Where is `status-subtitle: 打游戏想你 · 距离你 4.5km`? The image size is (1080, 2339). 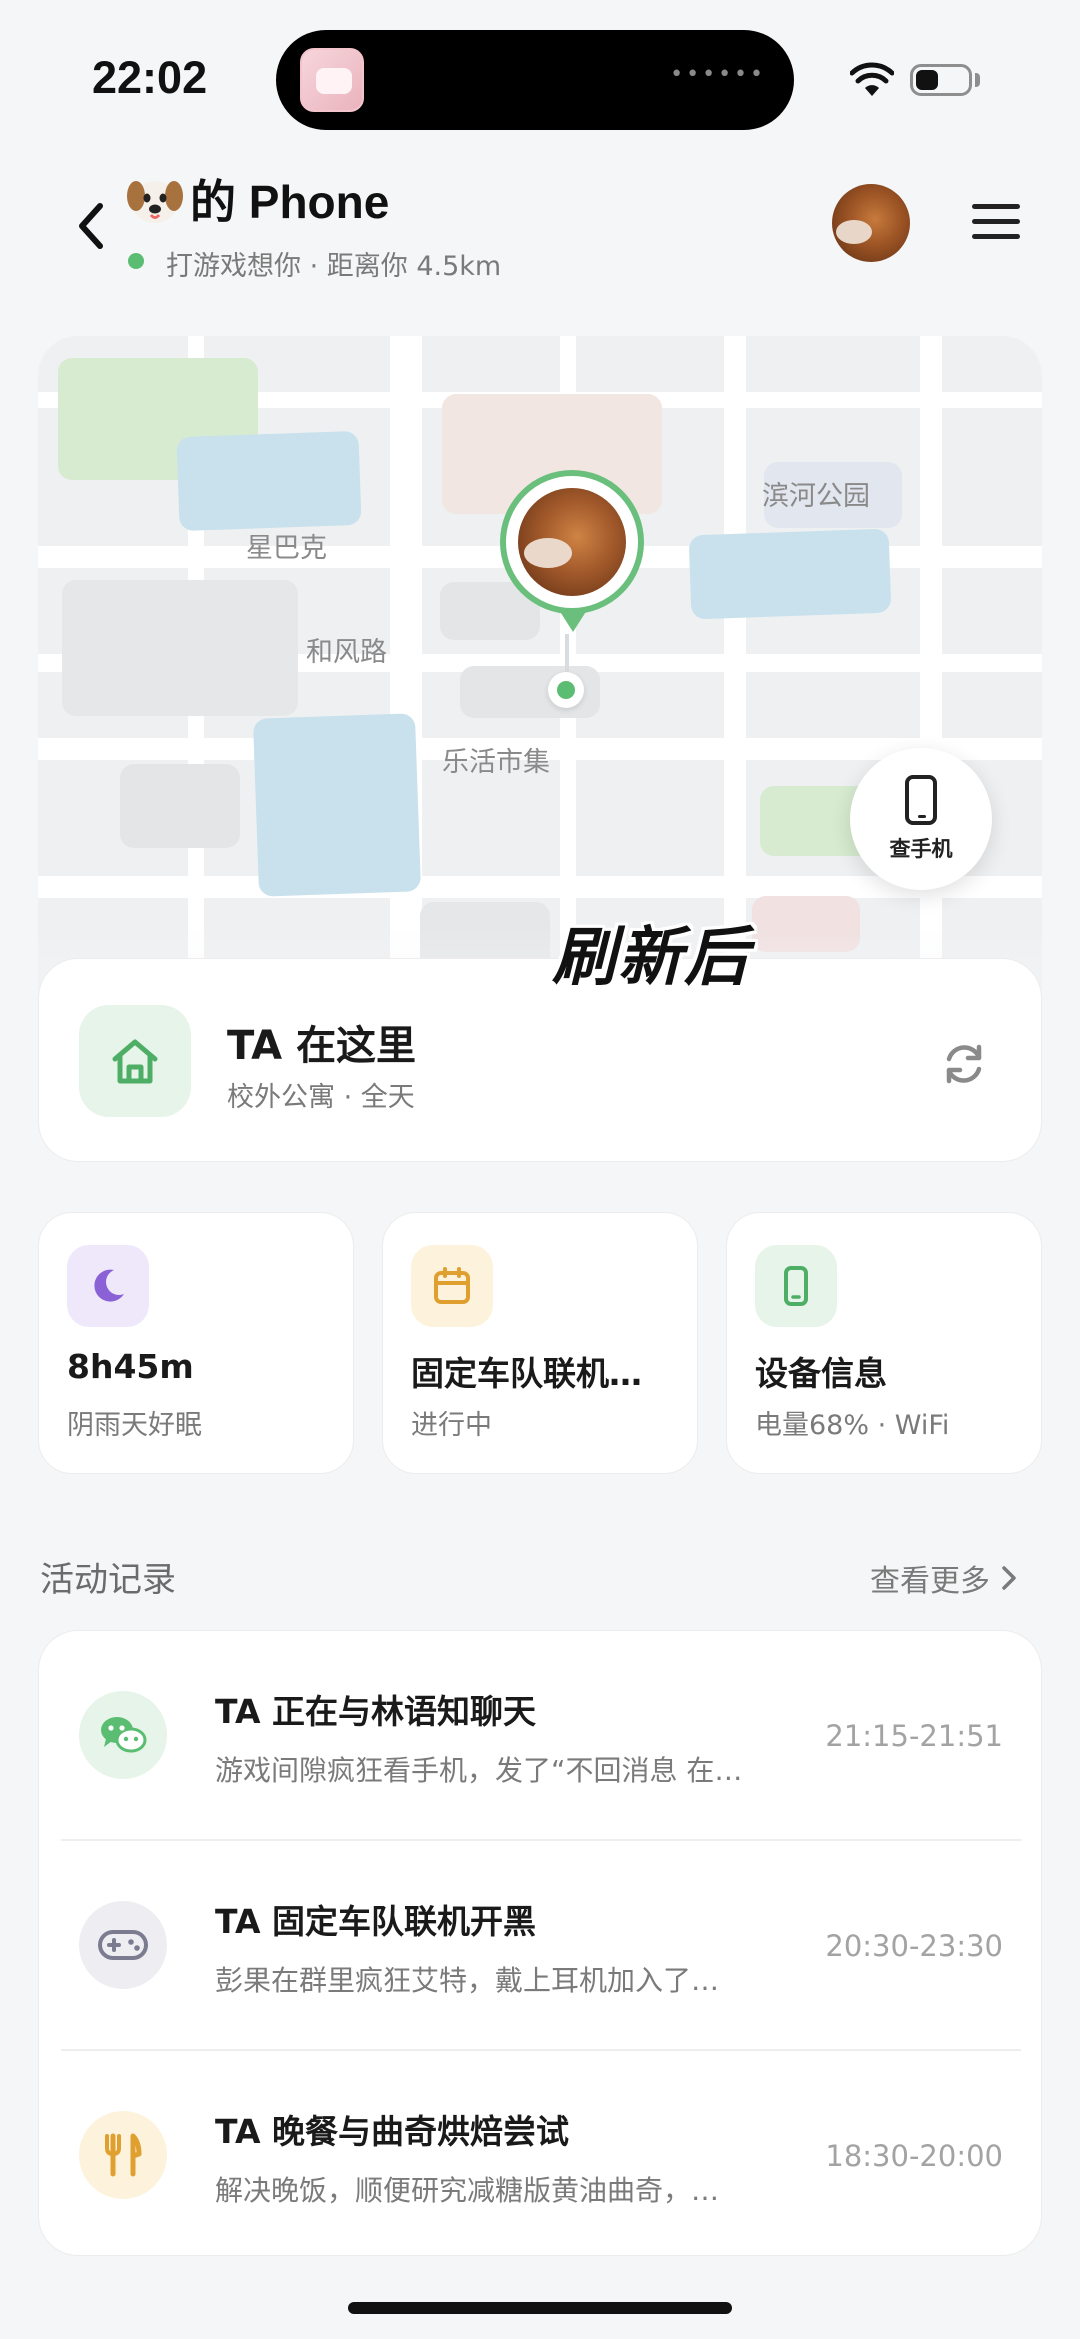 status-subtitle: 打游戏想你 · 距离你 4.5km is located at coordinates (334, 266).